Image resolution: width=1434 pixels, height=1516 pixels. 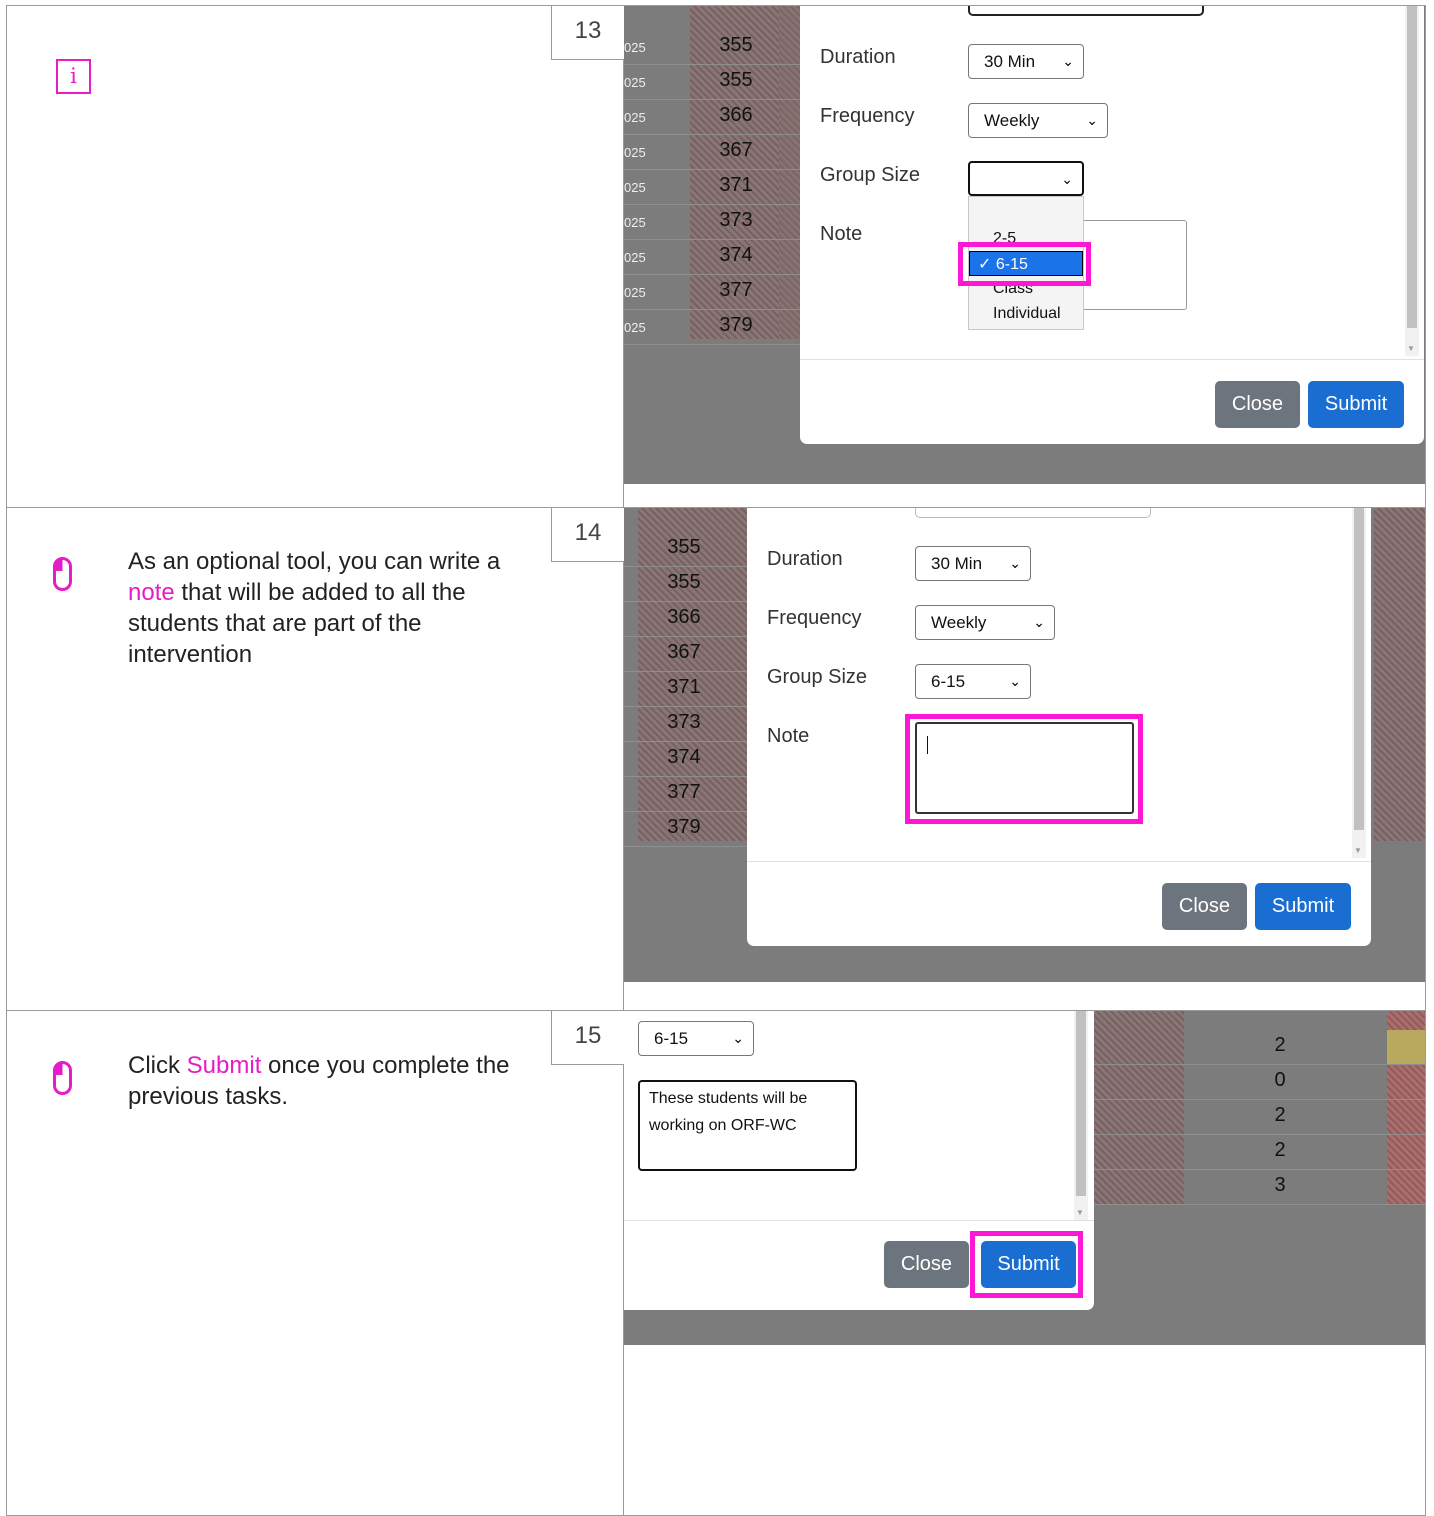 What do you see at coordinates (736, 185) in the screenshot?
I see `table-cell: 371` at bounding box center [736, 185].